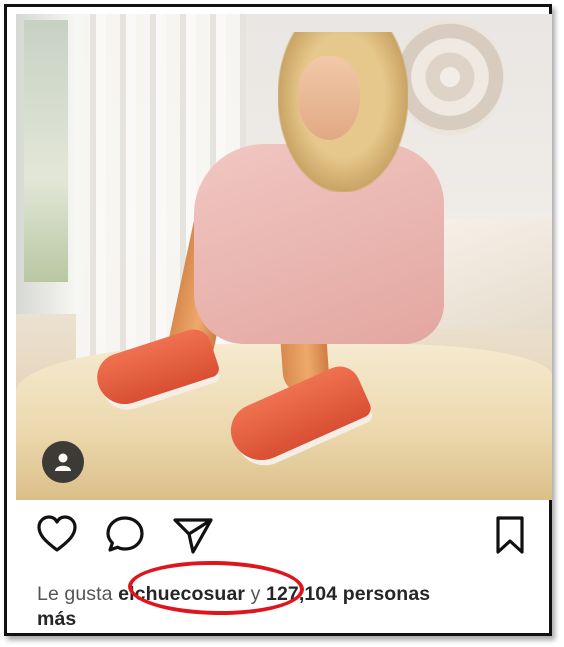 The width and height of the screenshot is (564, 647). Describe the element at coordinates (281, 539) in the screenshot. I see `action-bar` at that location.